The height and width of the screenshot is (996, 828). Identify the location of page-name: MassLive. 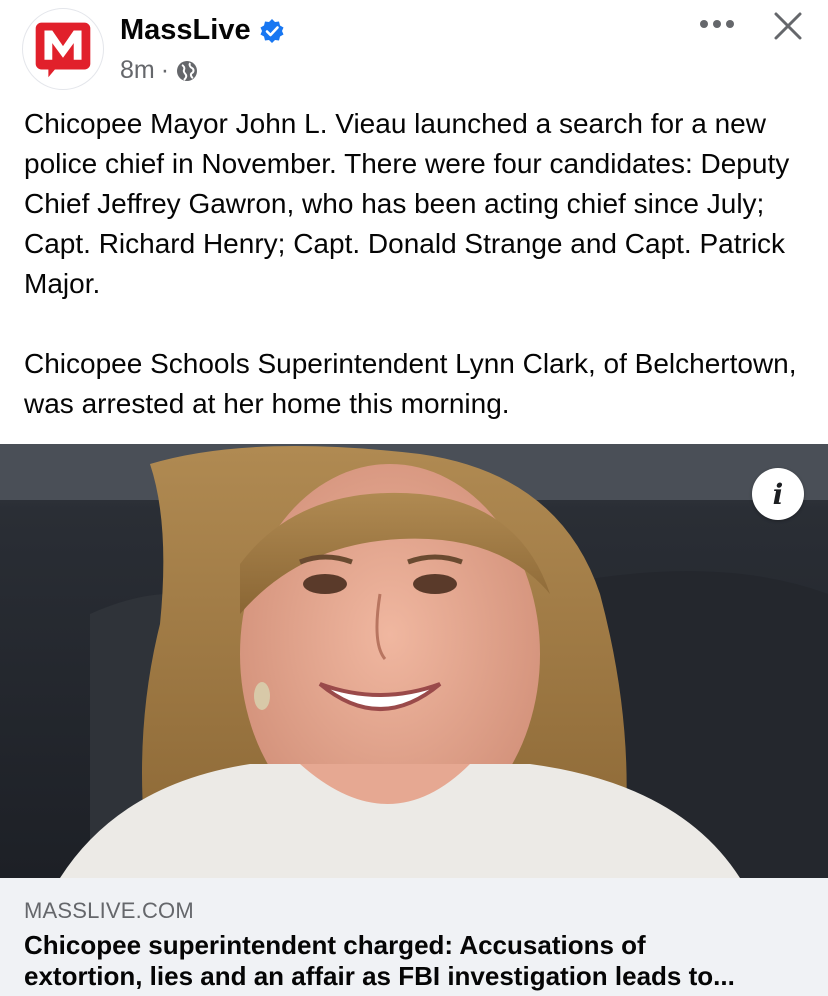
(185, 30).